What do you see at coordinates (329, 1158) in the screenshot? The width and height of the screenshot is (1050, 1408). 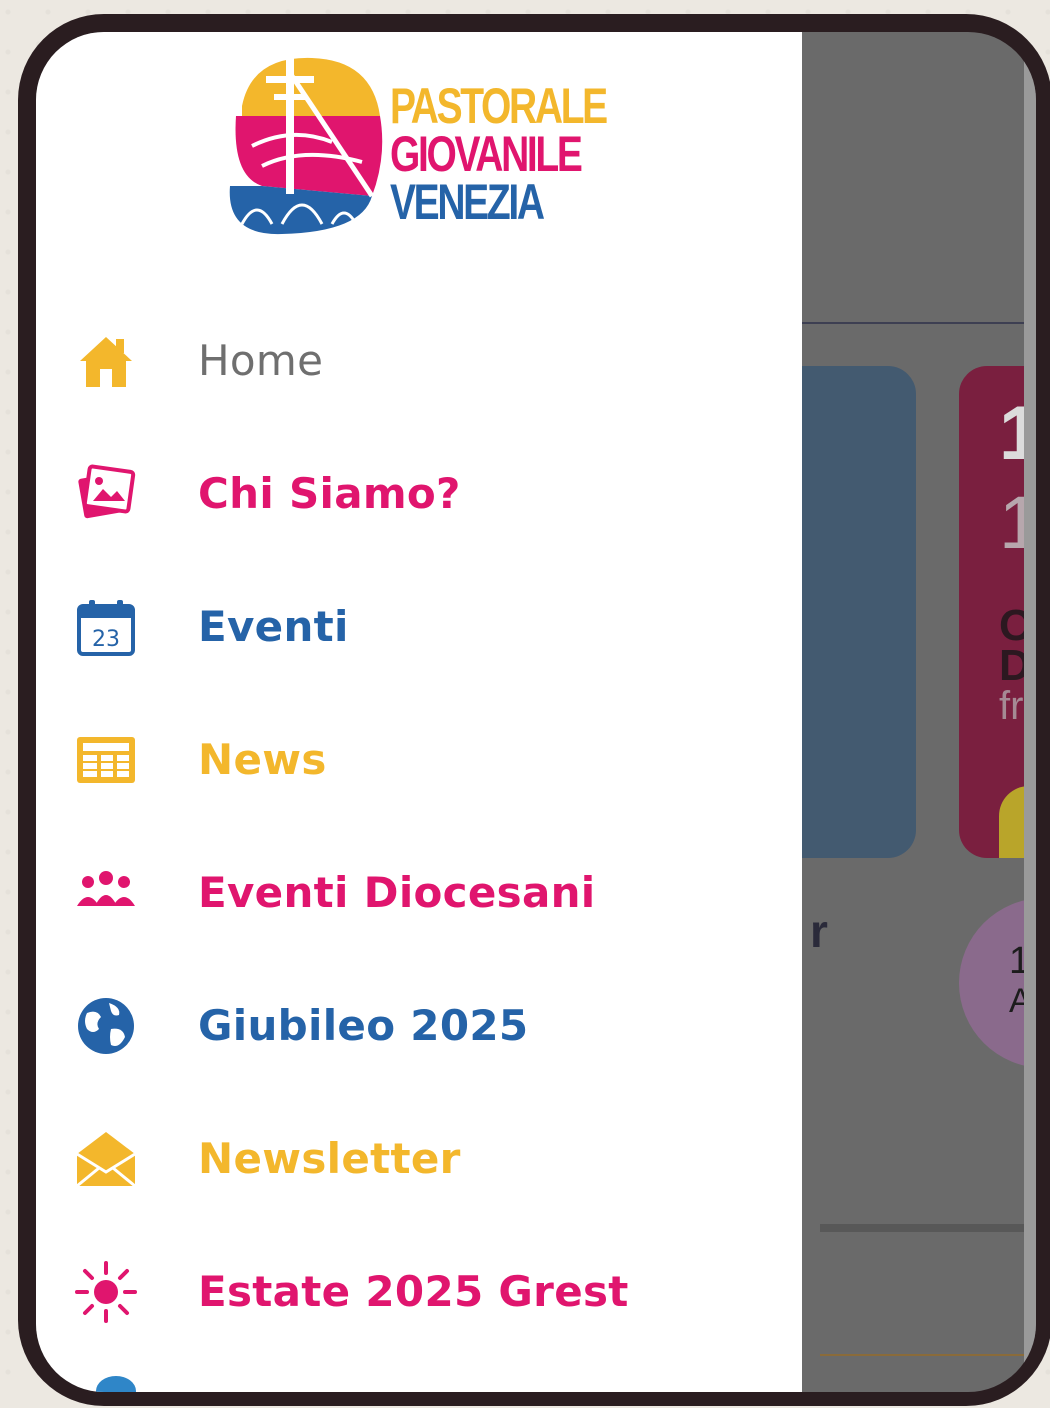 I see `menu-item-label: Newsletter` at bounding box center [329, 1158].